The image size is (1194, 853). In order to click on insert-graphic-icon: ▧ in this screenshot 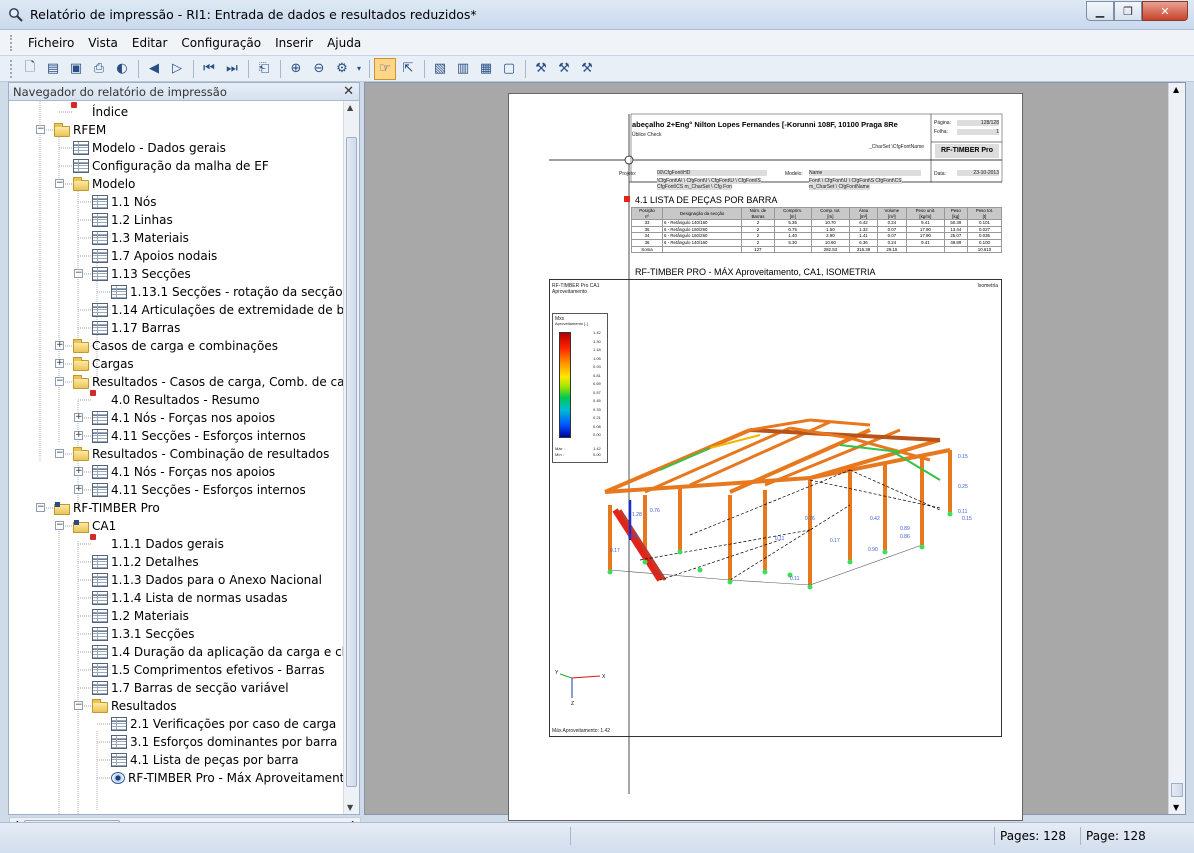, I will do `click(440, 69)`.